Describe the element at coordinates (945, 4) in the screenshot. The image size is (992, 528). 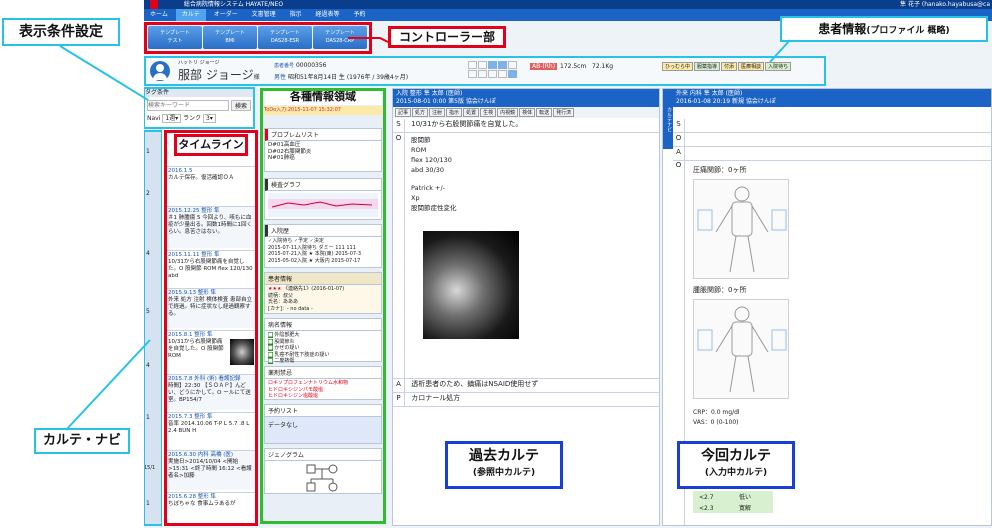
I see `user-name: 隼 花子 (hanako.hayabusa@ca` at that location.